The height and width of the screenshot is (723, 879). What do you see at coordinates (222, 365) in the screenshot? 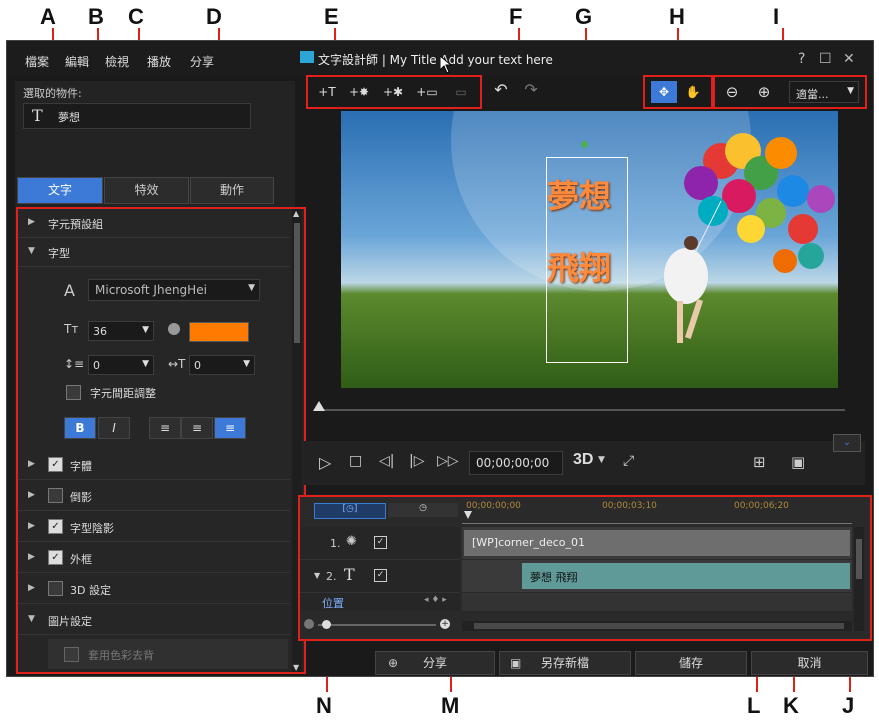
I see `char-spacing-select: 0 ▼` at bounding box center [222, 365].